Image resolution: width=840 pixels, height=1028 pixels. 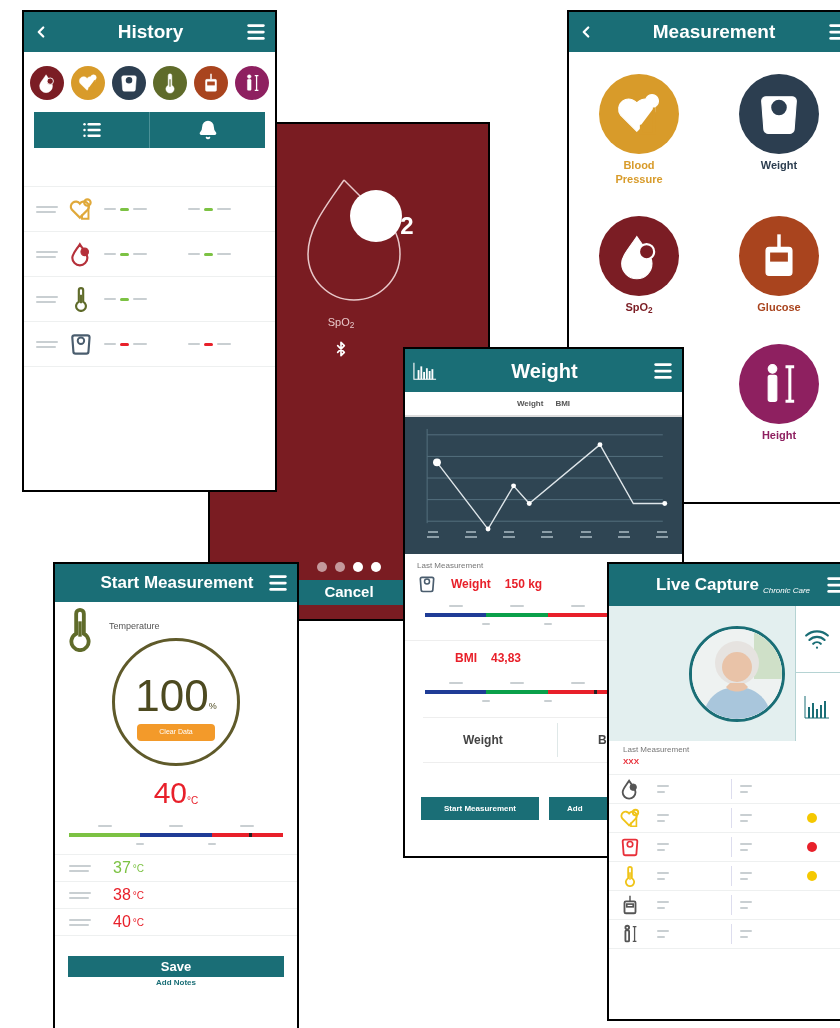 What do you see at coordinates (480, 808) in the screenshot?
I see `action-button: Start Measurement` at bounding box center [480, 808].